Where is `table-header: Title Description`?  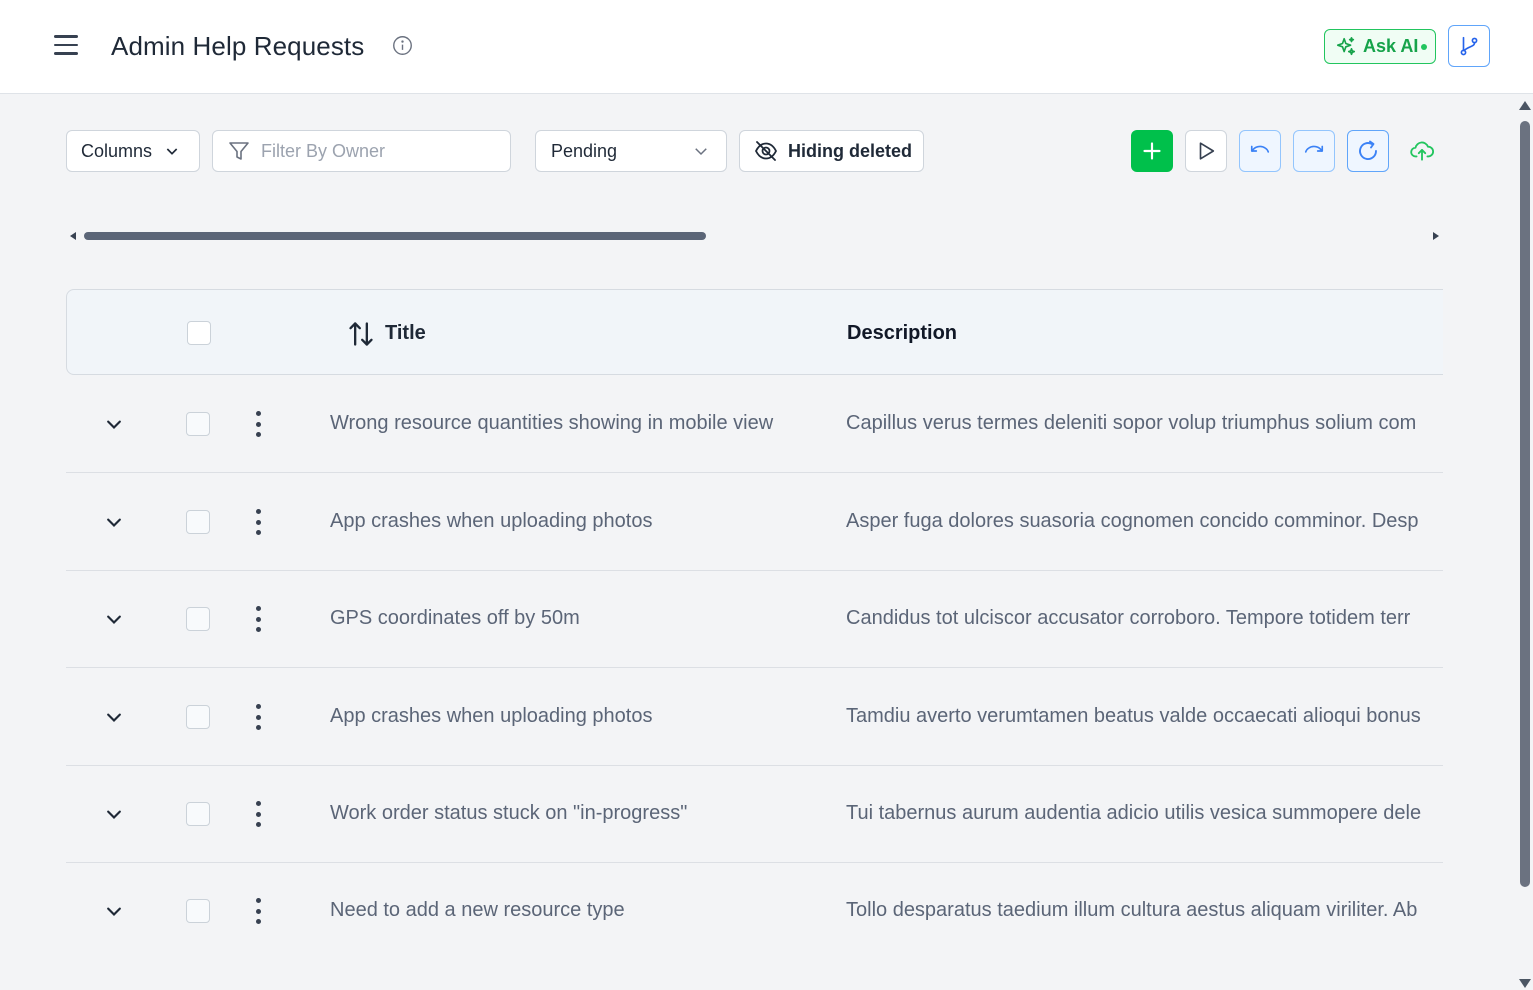 table-header: Title Description is located at coordinates (754, 332).